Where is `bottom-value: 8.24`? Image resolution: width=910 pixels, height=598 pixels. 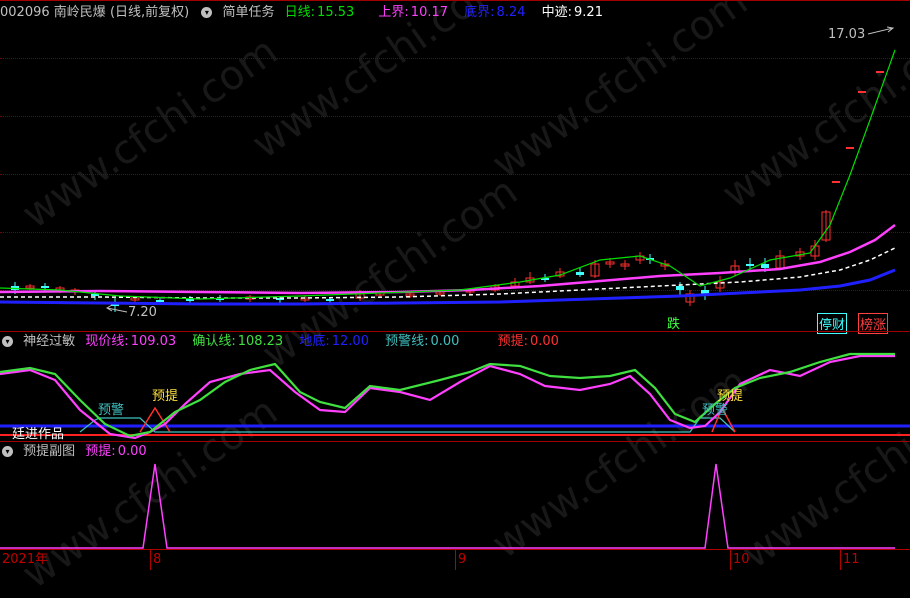 bottom-value: 8.24 is located at coordinates (511, 12).